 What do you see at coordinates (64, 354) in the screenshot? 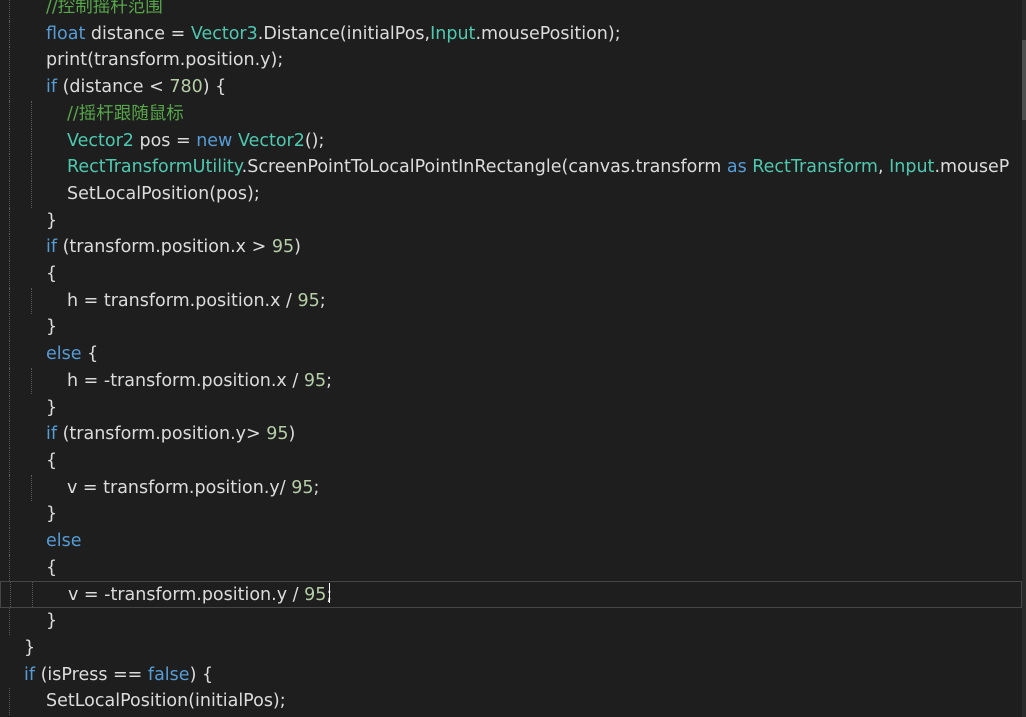
I see `code-token: else` at bounding box center [64, 354].